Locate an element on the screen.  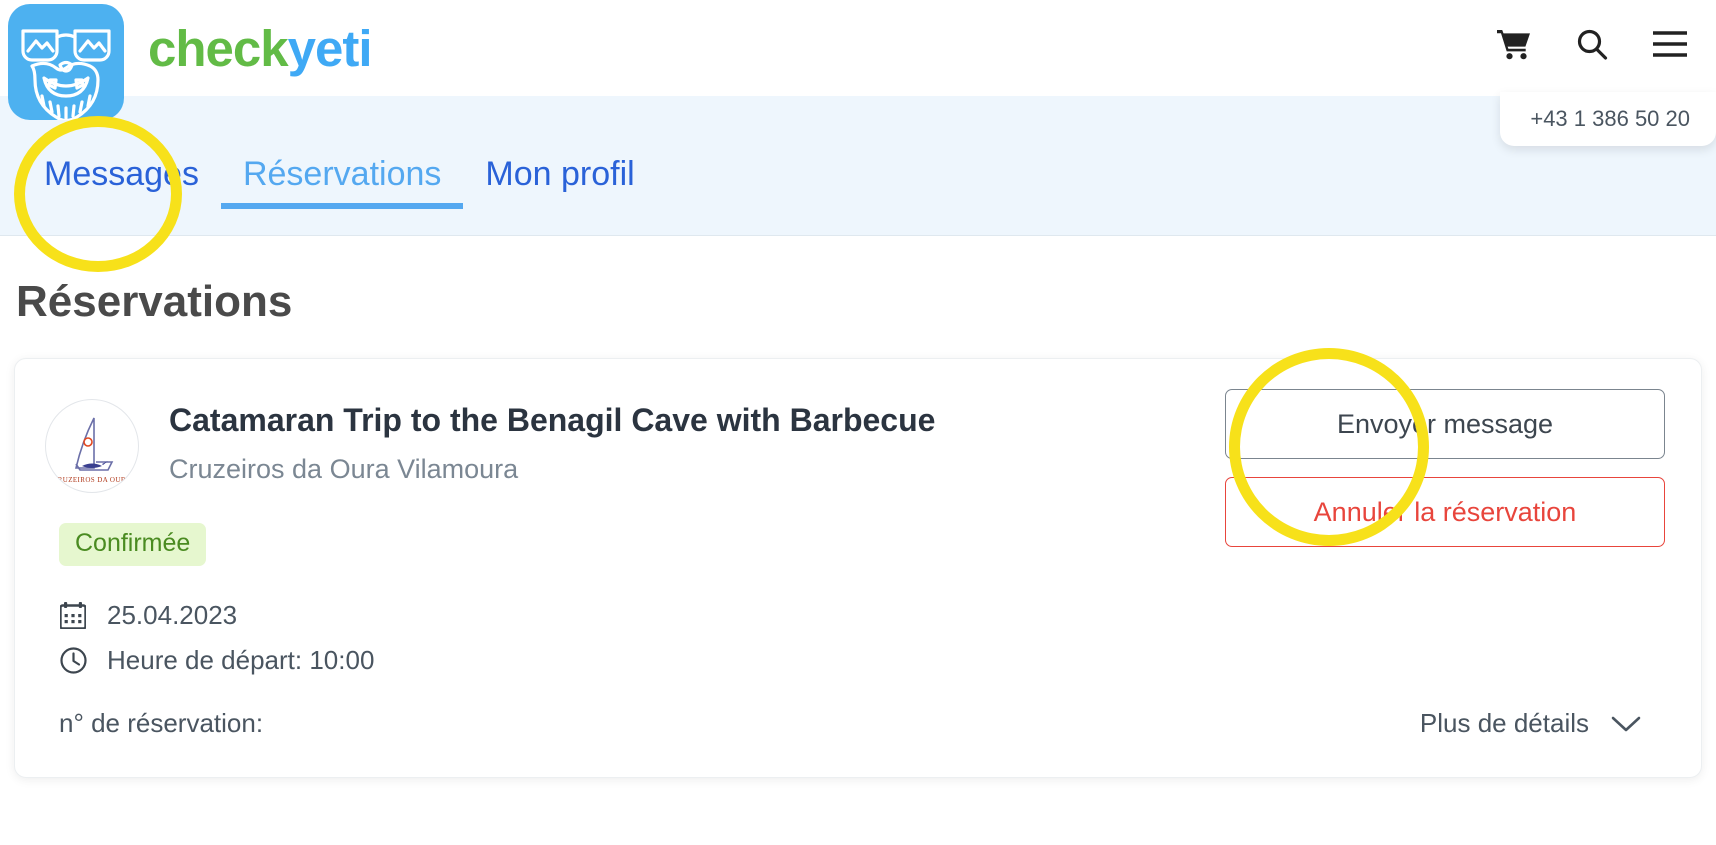
send-message-label: Envoyer message is located at coordinates (1445, 423).